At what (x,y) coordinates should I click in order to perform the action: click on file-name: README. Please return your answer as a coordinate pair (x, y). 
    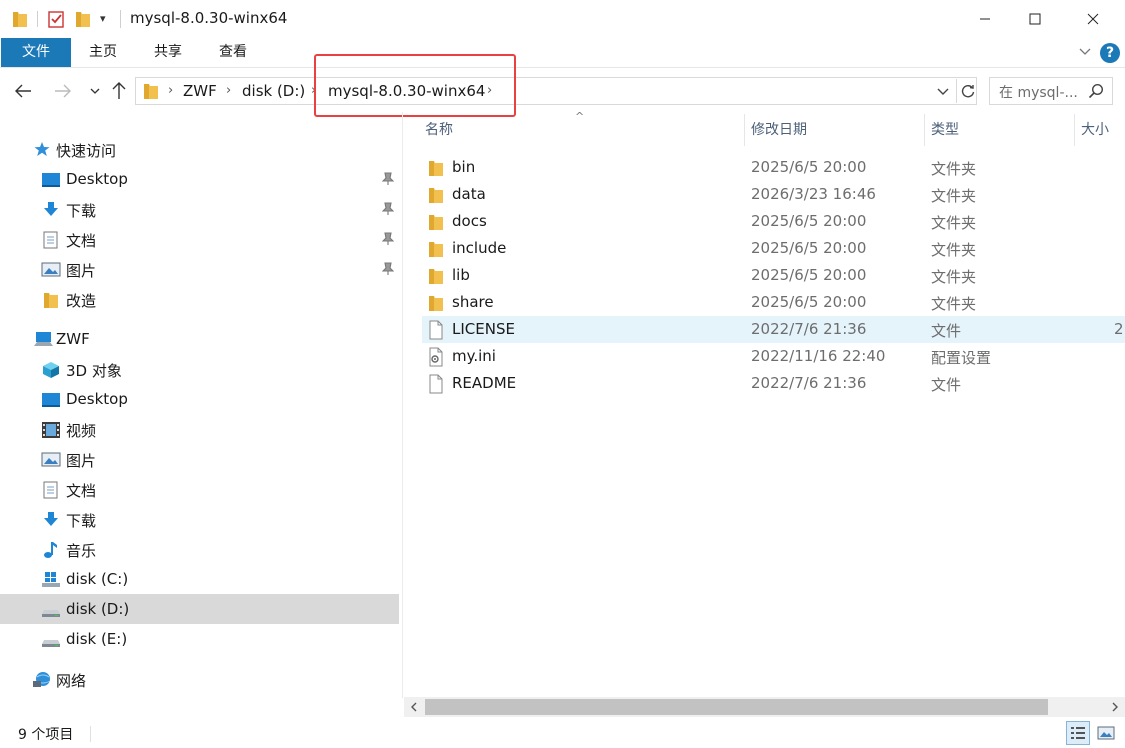
    Looking at the image, I should click on (484, 383).